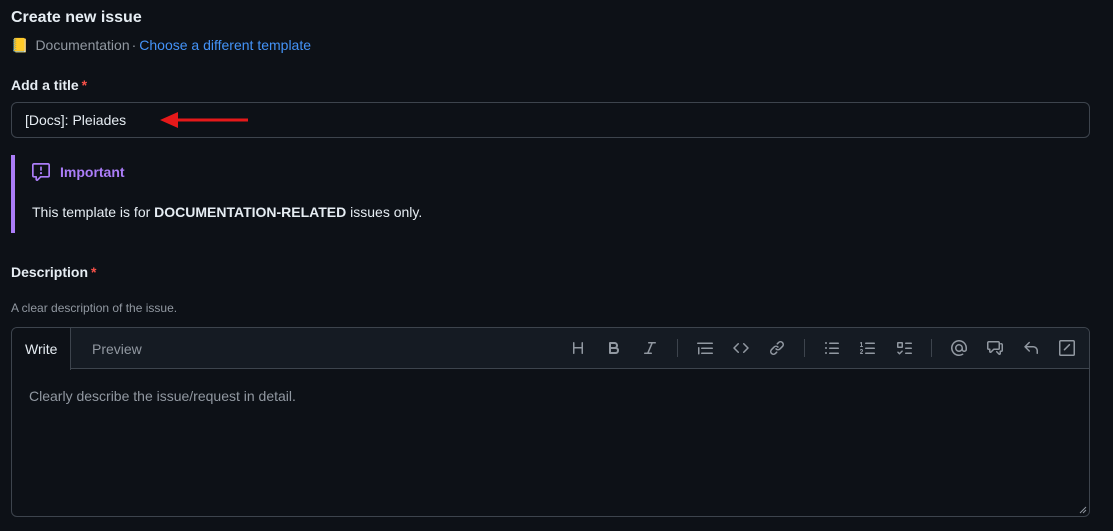 This screenshot has height=531, width=1113. What do you see at coordinates (550, 349) in the screenshot?
I see `editor-header: Write Preview` at bounding box center [550, 349].